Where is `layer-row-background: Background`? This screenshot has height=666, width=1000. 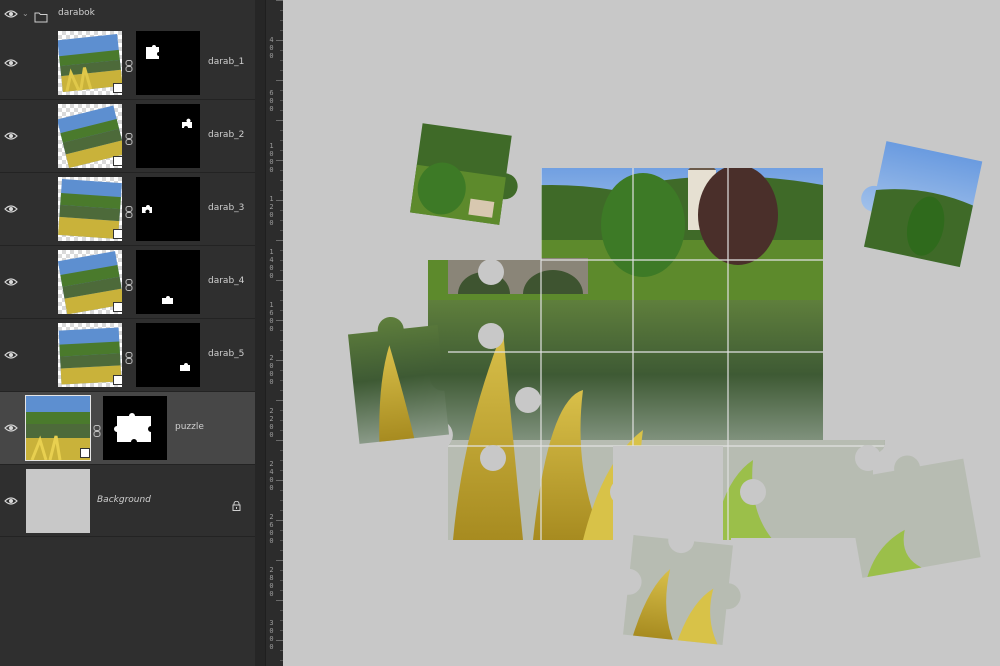
layer-row-background: Background is located at coordinates (127, 501).